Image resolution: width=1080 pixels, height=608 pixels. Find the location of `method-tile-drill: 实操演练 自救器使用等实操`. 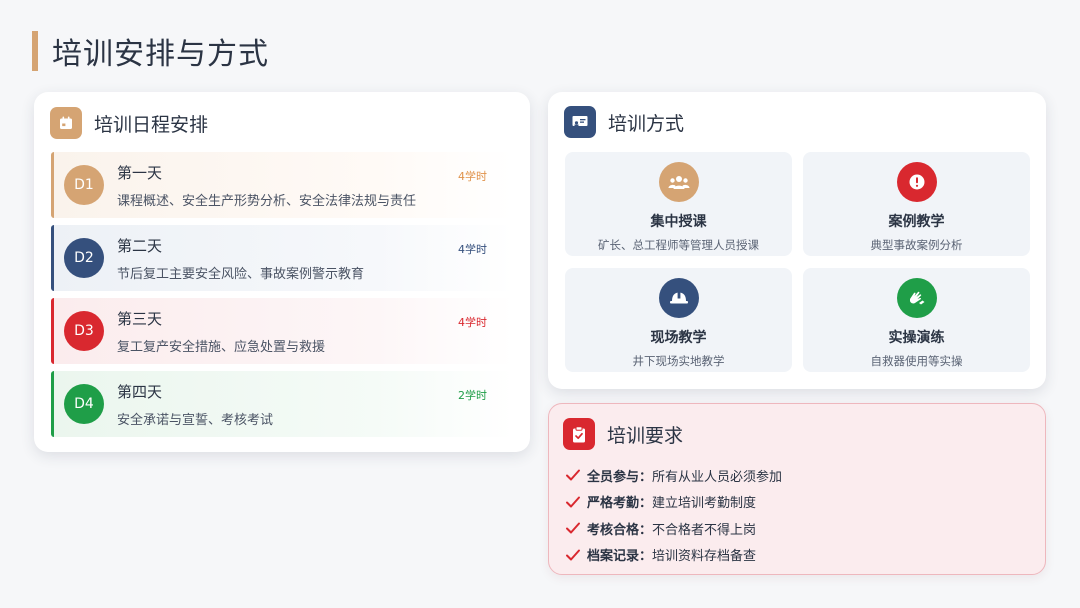

method-tile-drill: 实操演练 自救器使用等实操 is located at coordinates (916, 320).